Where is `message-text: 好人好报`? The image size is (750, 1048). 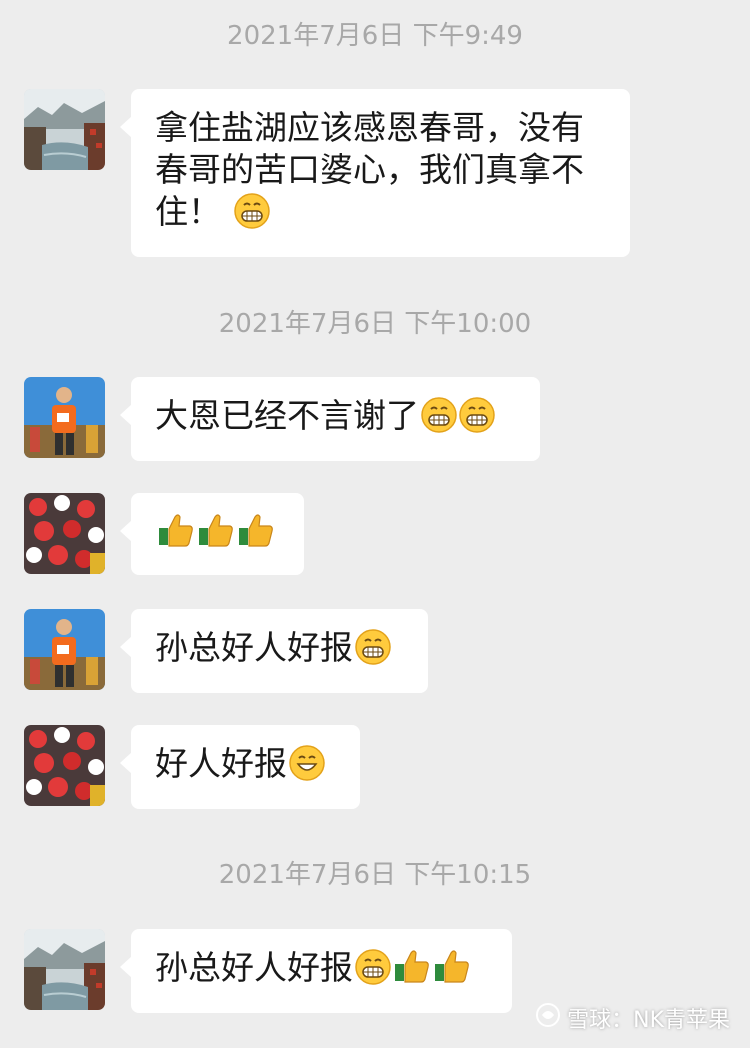 message-text: 好人好报 is located at coordinates (221, 763).